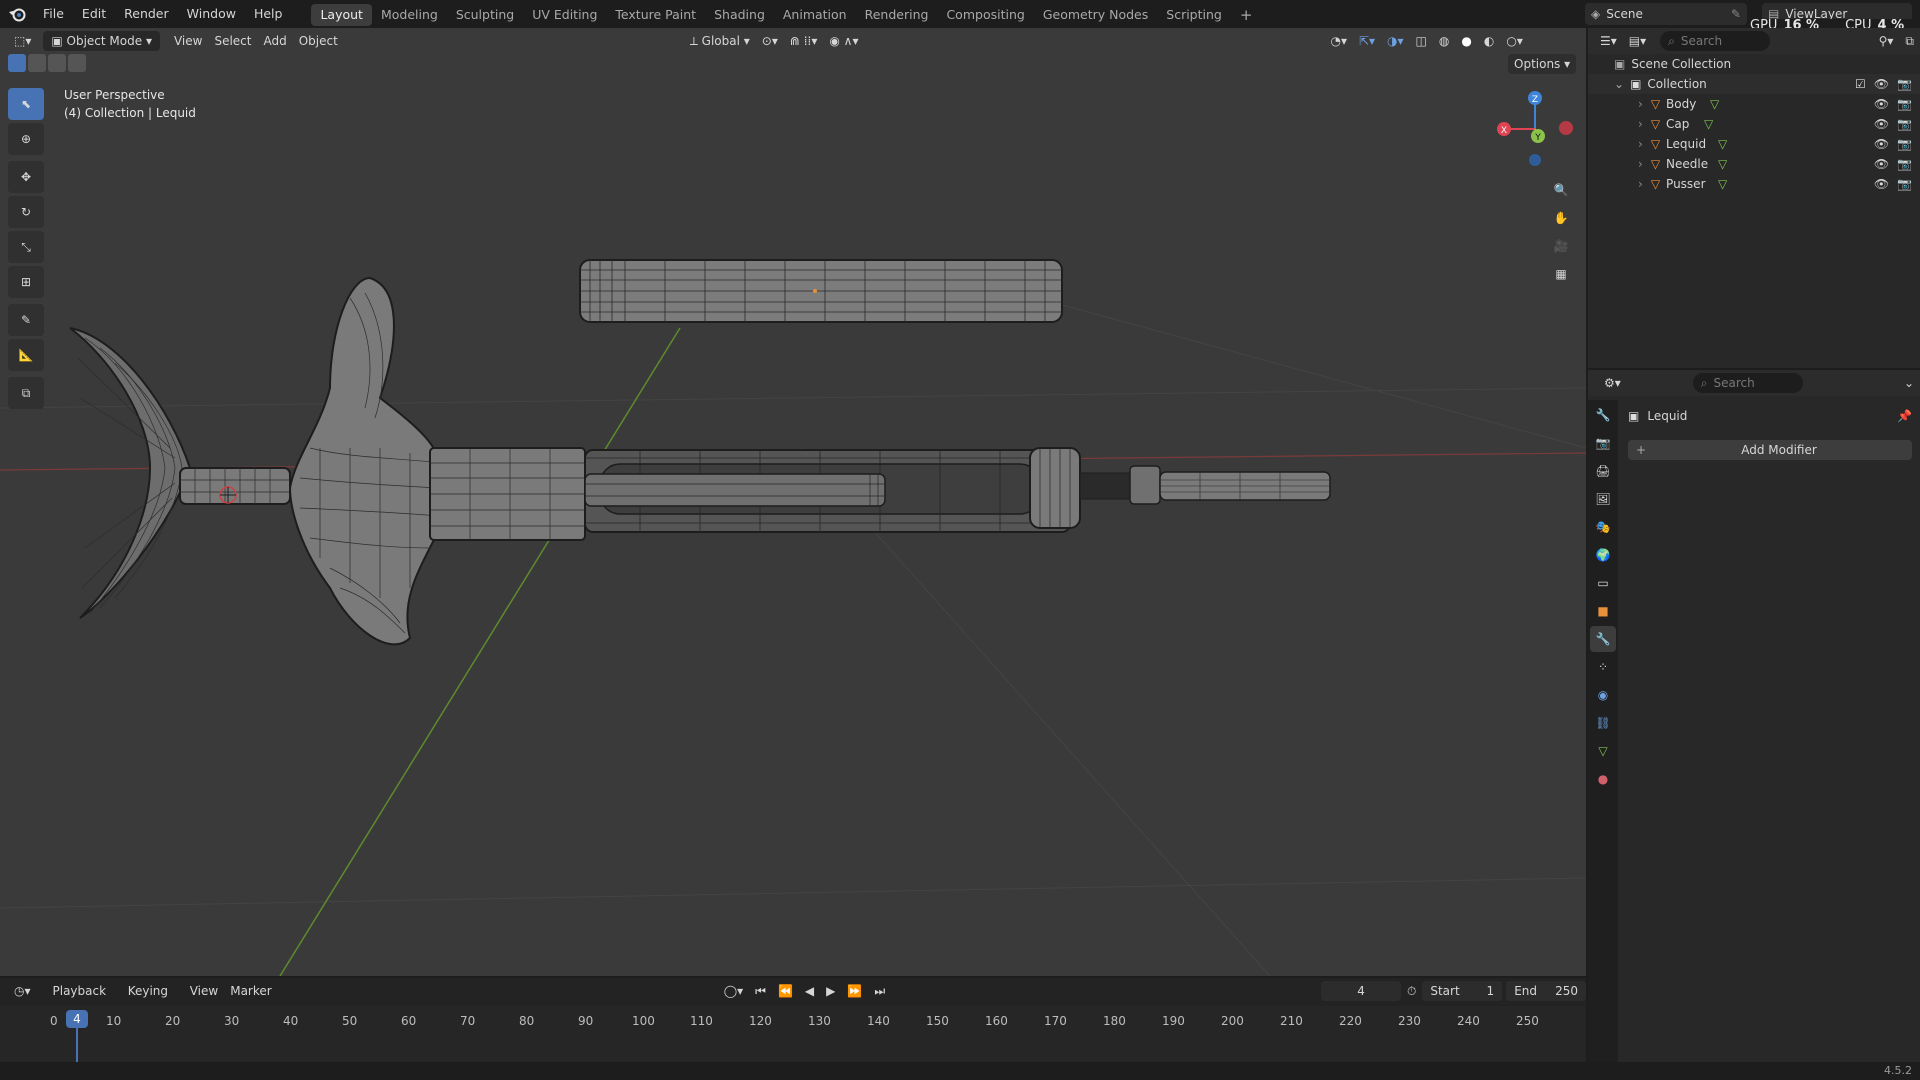 Image resolution: width=1920 pixels, height=1080 pixels. Describe the element at coordinates (77, 1019) in the screenshot. I see `playhead-frame: 4` at that location.